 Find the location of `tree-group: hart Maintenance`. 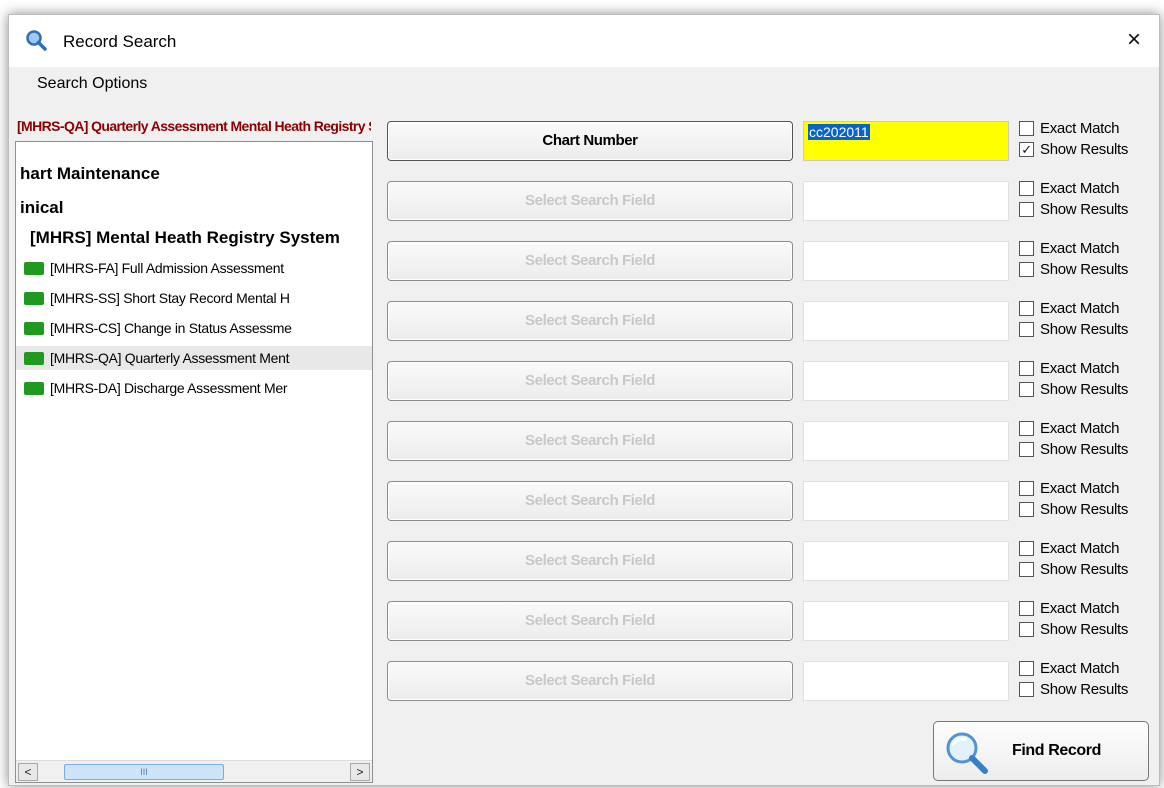

tree-group: hart Maintenance is located at coordinates (90, 174).